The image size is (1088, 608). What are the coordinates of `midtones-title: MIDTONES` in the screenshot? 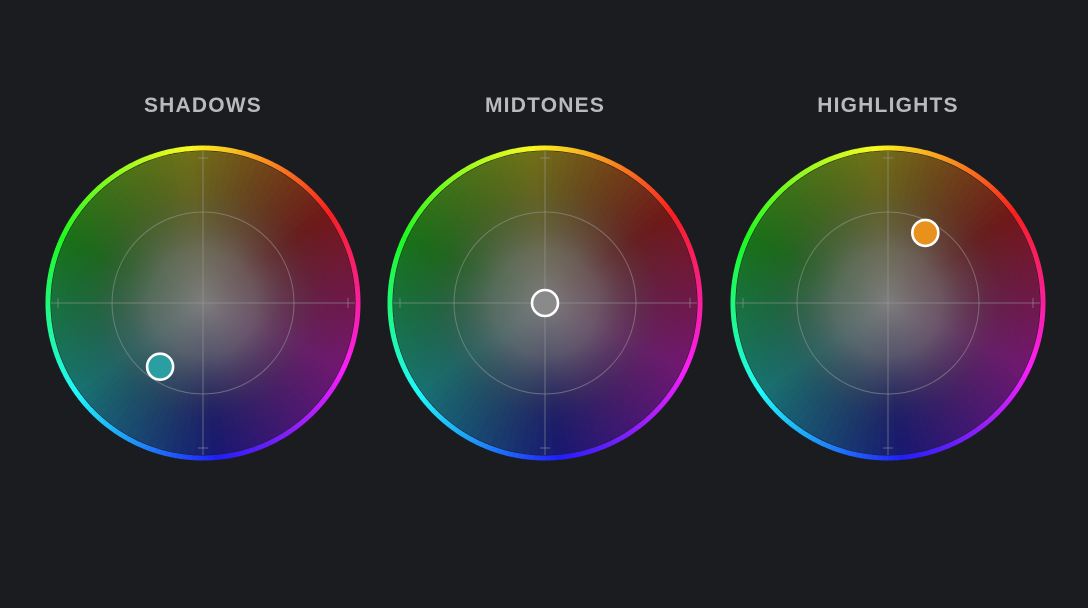 It's located at (545, 105).